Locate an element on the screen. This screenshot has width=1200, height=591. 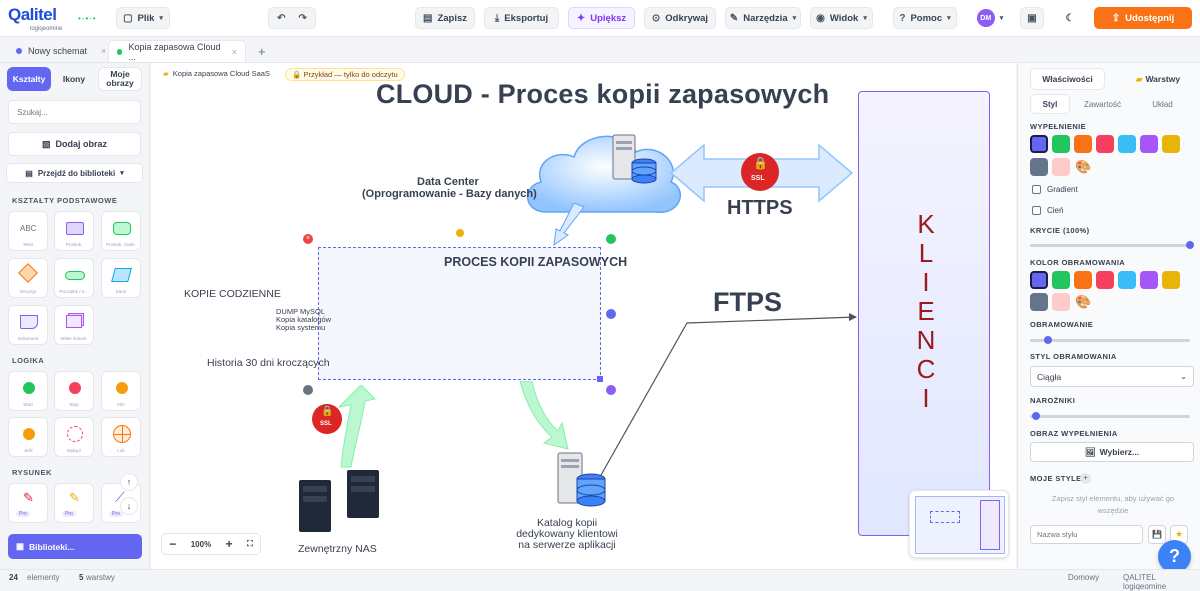
link-handle-icon is located at coordinates (611, 390).